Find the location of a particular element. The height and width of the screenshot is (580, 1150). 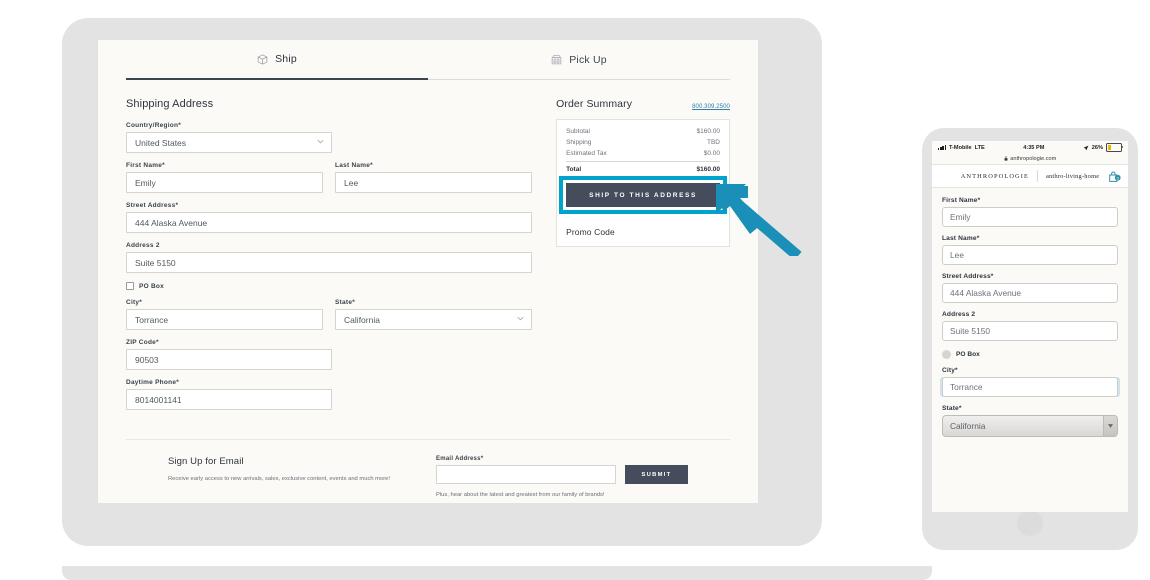

total-value: $160.00 is located at coordinates (708, 169).